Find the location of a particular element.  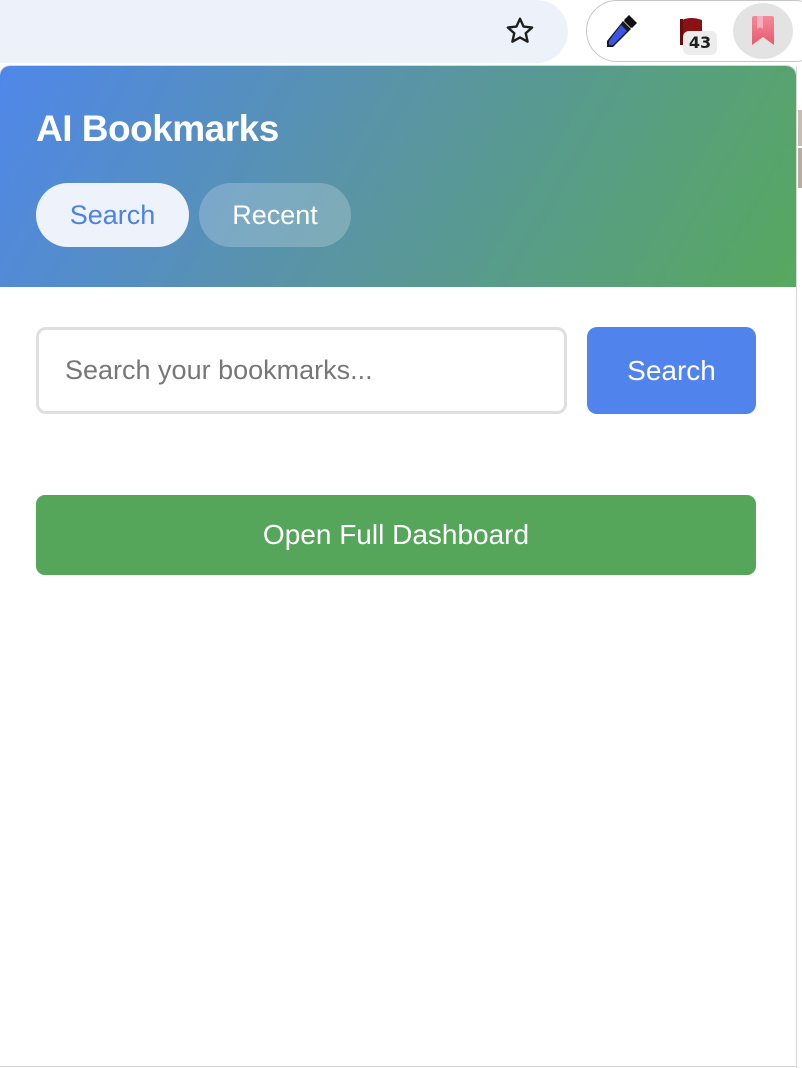

eyedropper-extension-button is located at coordinates (621, 31).